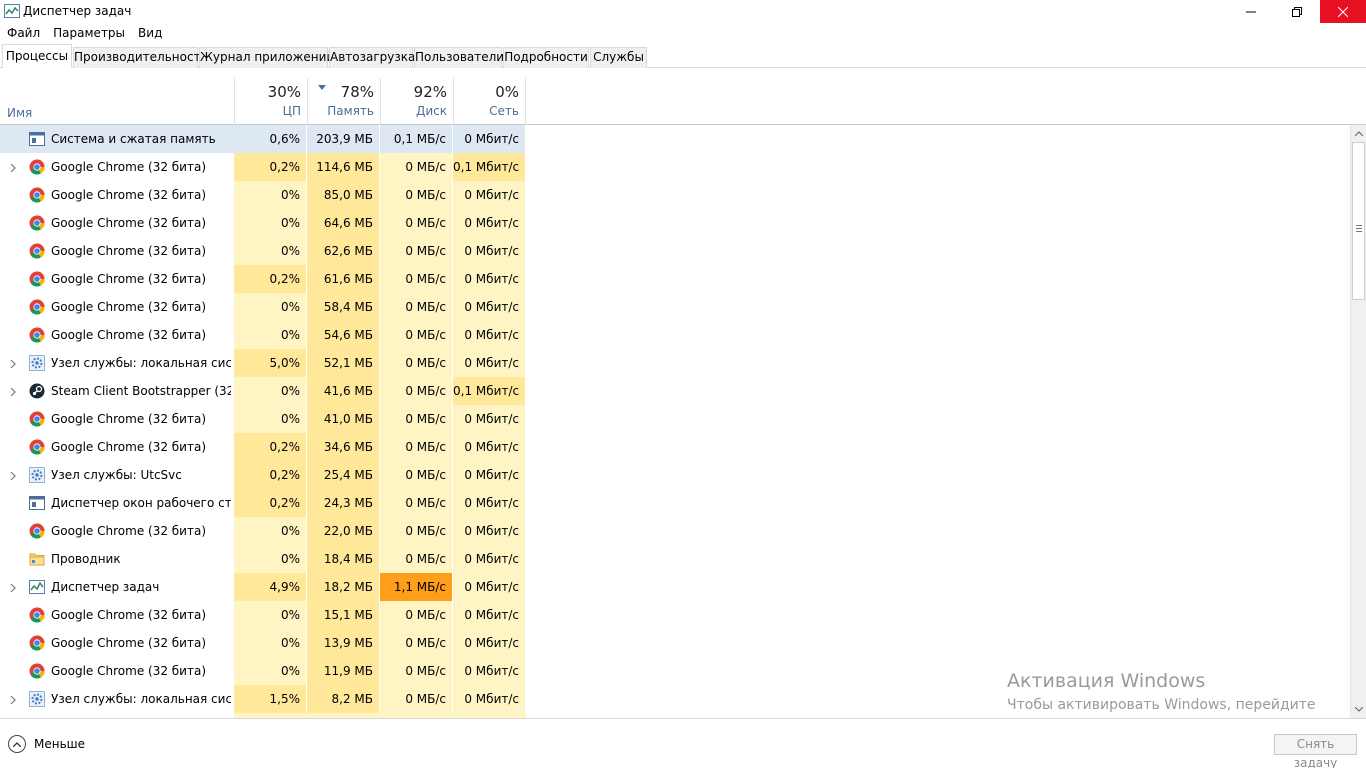  I want to click on scroll-down-button, so click(1358, 709).